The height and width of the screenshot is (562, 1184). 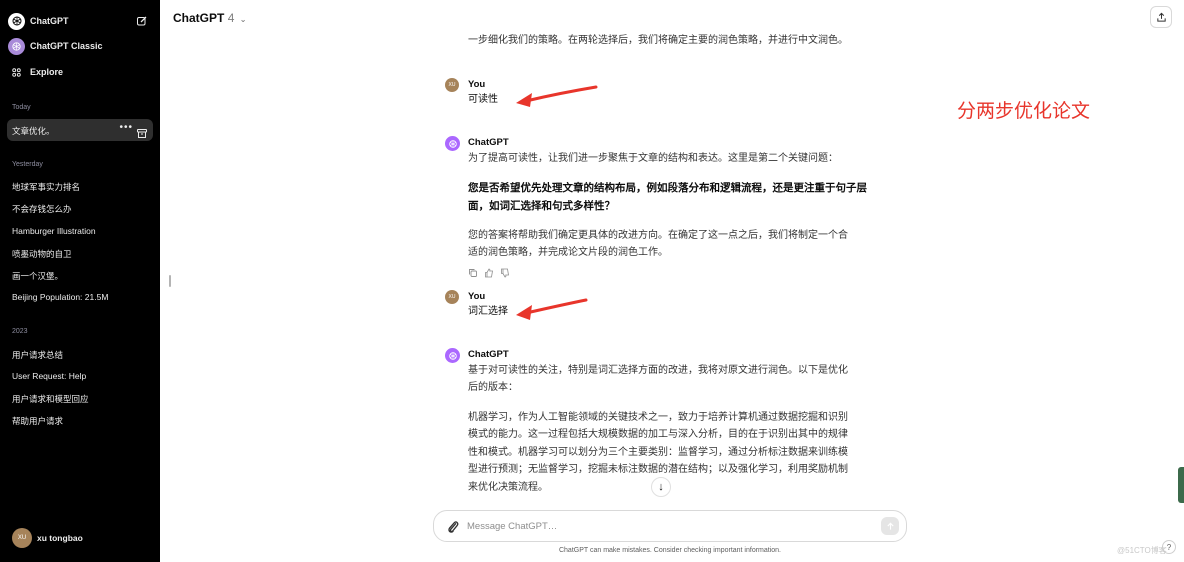 What do you see at coordinates (658, 434) in the screenshot?
I see `assistant-body-line: 模式的能力。这一过程包括大规模数据的加工与深入分析，目的在于识别出其中的规律` at bounding box center [658, 434].